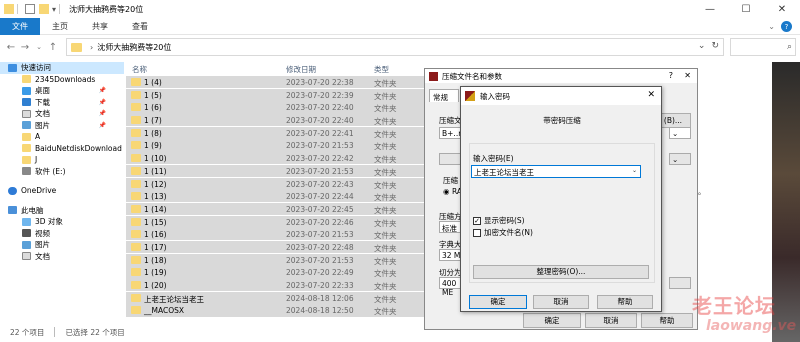 This screenshot has width=800, height=342. Describe the element at coordinates (62, 103) in the screenshot. I see `nav-item-downloads: 下载 📌` at that location.